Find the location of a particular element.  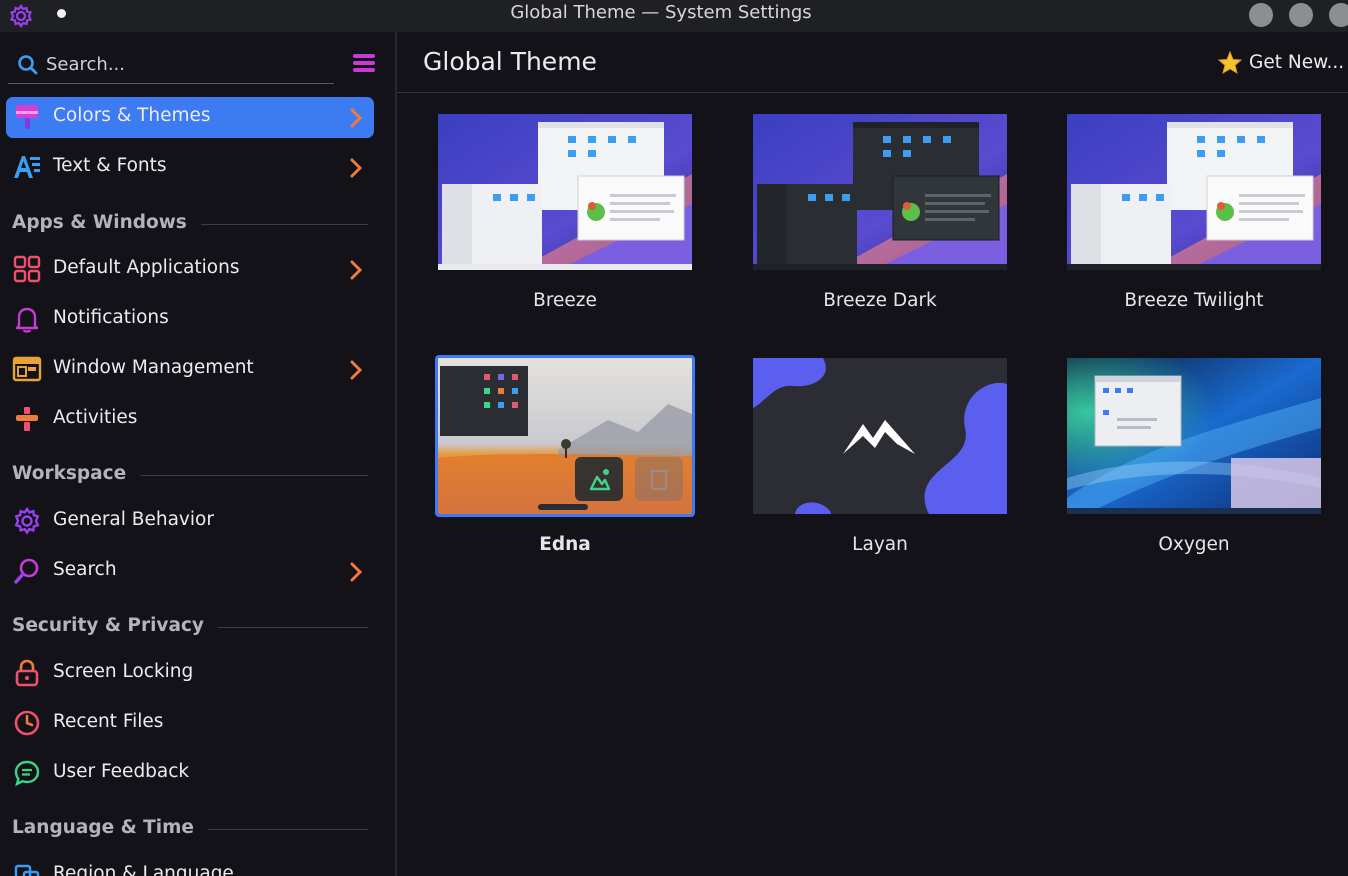

trash-icon is located at coordinates (659, 480).